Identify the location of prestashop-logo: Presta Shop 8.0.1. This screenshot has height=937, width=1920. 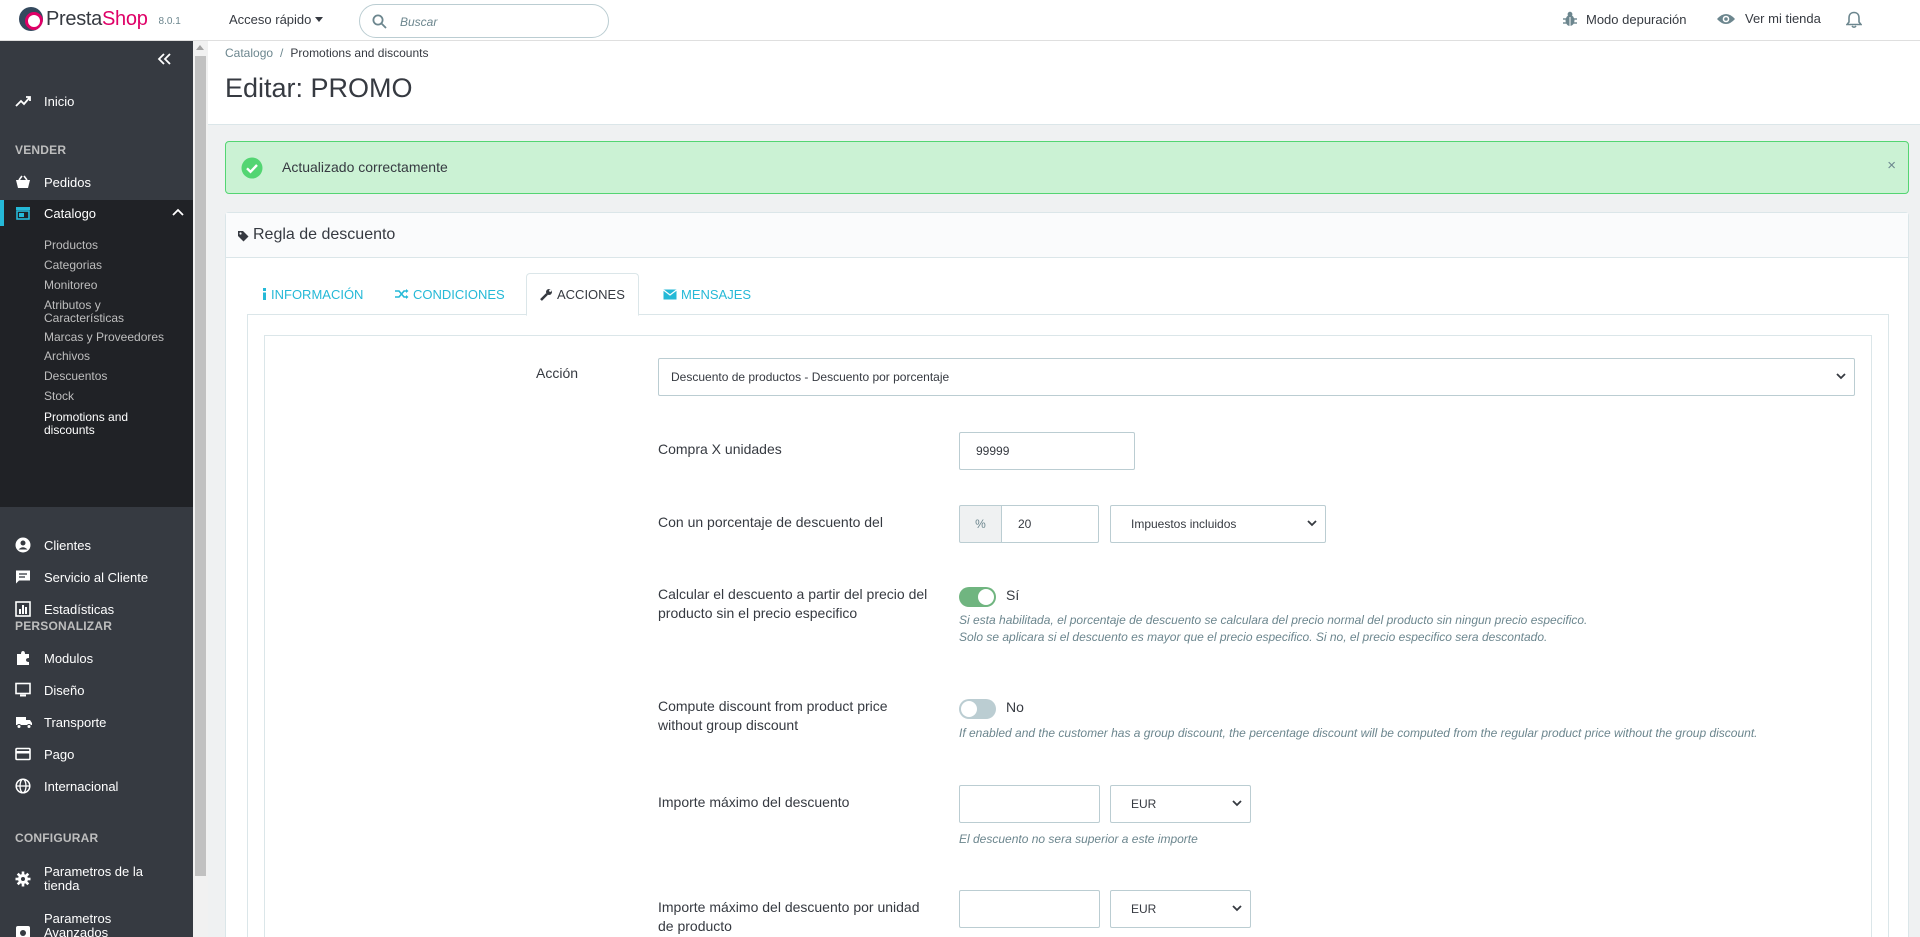
(100, 19).